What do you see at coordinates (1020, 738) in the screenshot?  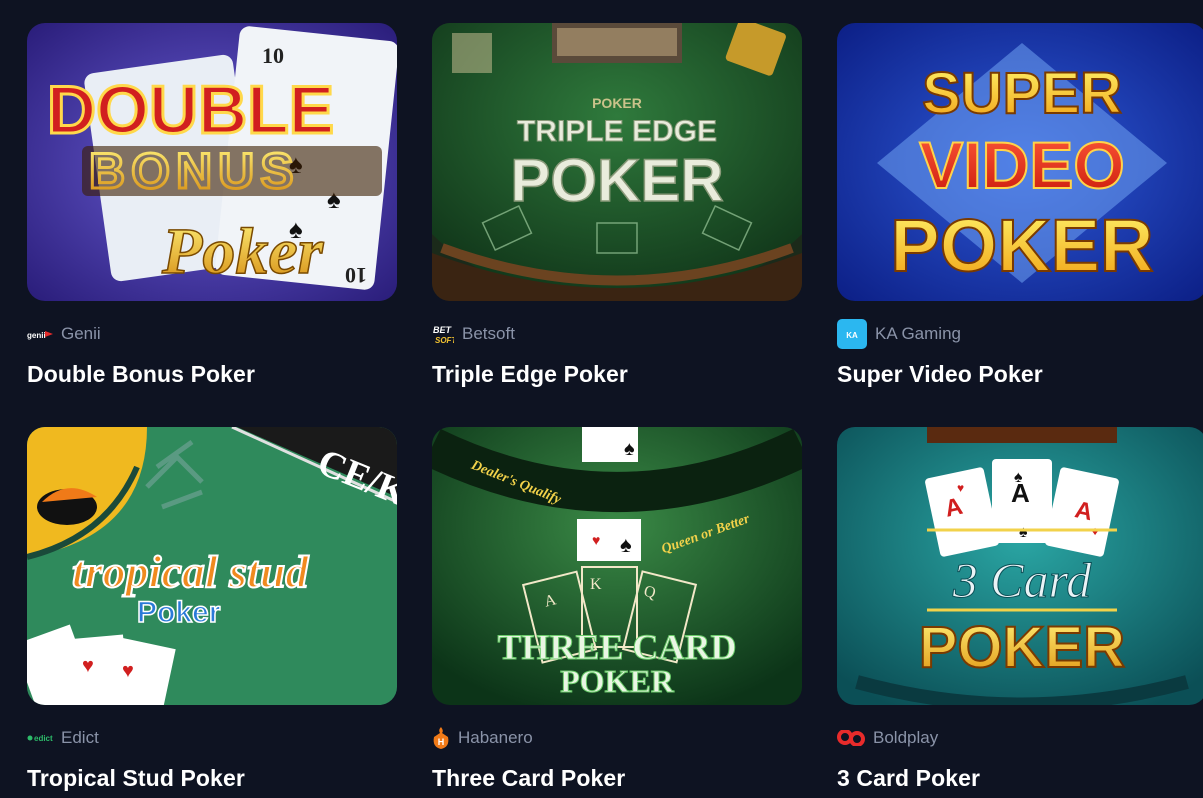 I see `provider-row: Boldplay` at bounding box center [1020, 738].